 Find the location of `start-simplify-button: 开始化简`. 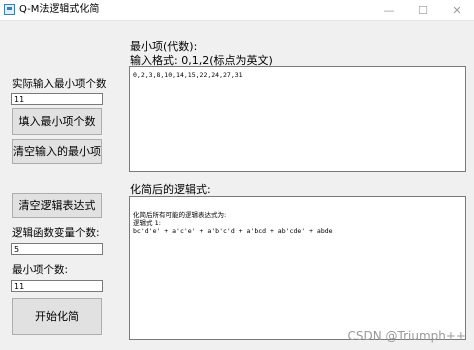

start-simplify-button: 开始化简 is located at coordinates (57, 316).